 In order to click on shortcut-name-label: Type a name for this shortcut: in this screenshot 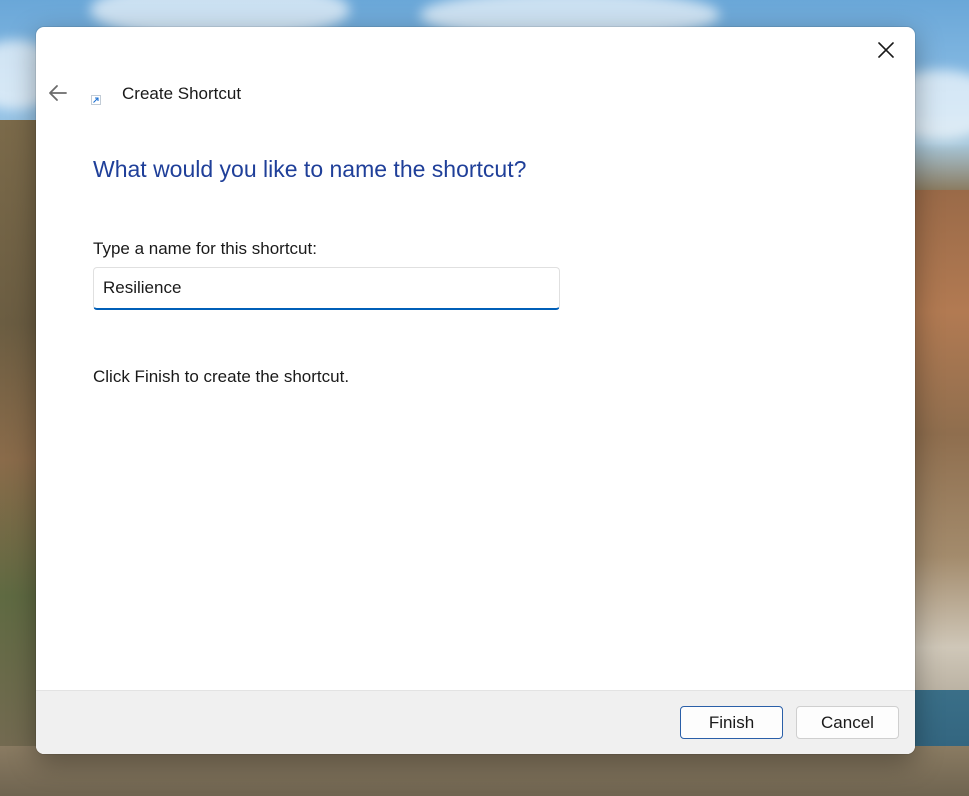, I will do `click(205, 248)`.